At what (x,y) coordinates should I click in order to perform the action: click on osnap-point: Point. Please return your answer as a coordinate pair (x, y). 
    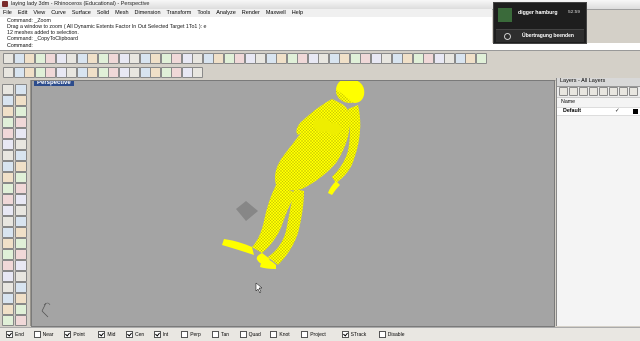
    Looking at the image, I should click on (74, 334).